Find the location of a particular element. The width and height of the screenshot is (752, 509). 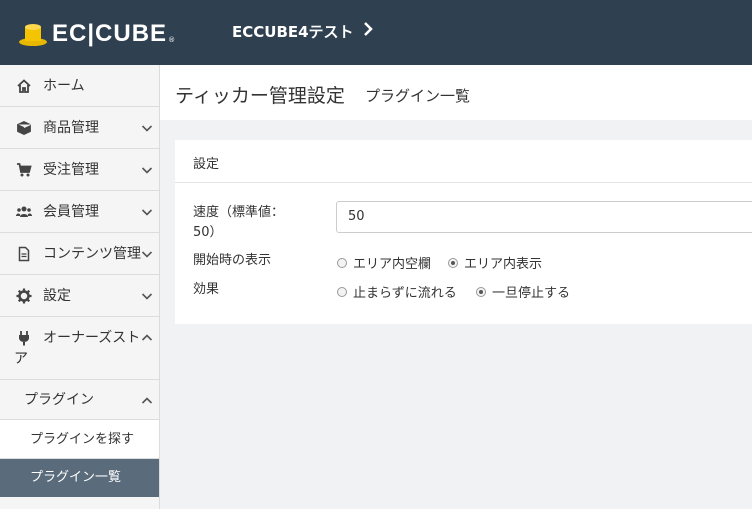

start-radio-show: エリア内表示 is located at coordinates (495, 262).